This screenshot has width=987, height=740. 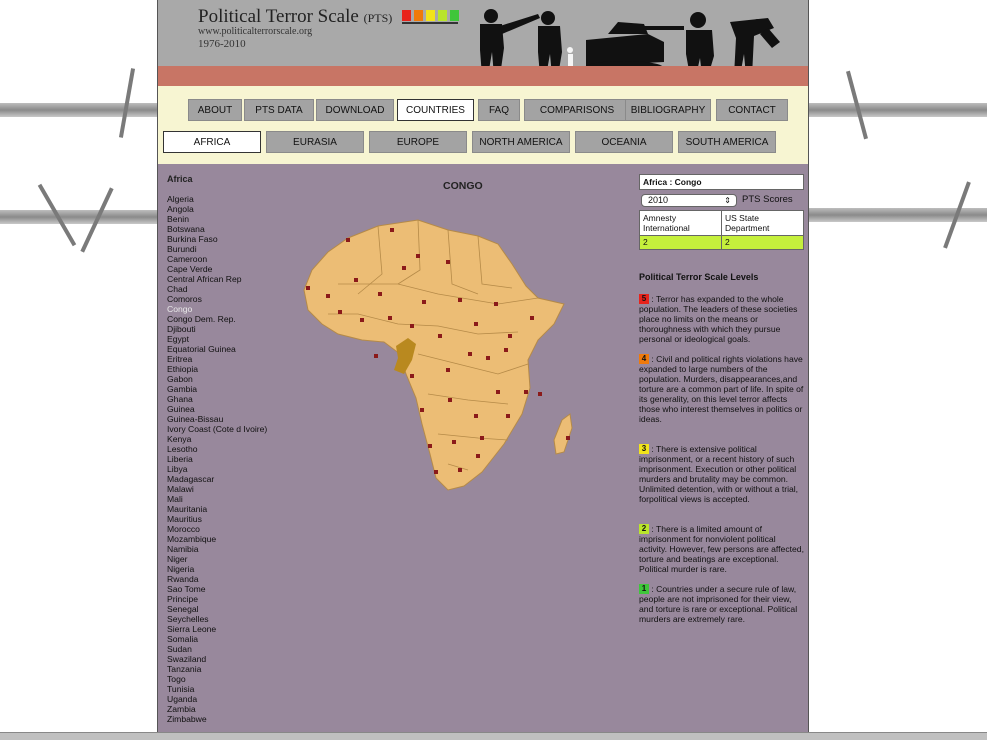 I want to click on country-link: Zambia, so click(x=217, y=709).